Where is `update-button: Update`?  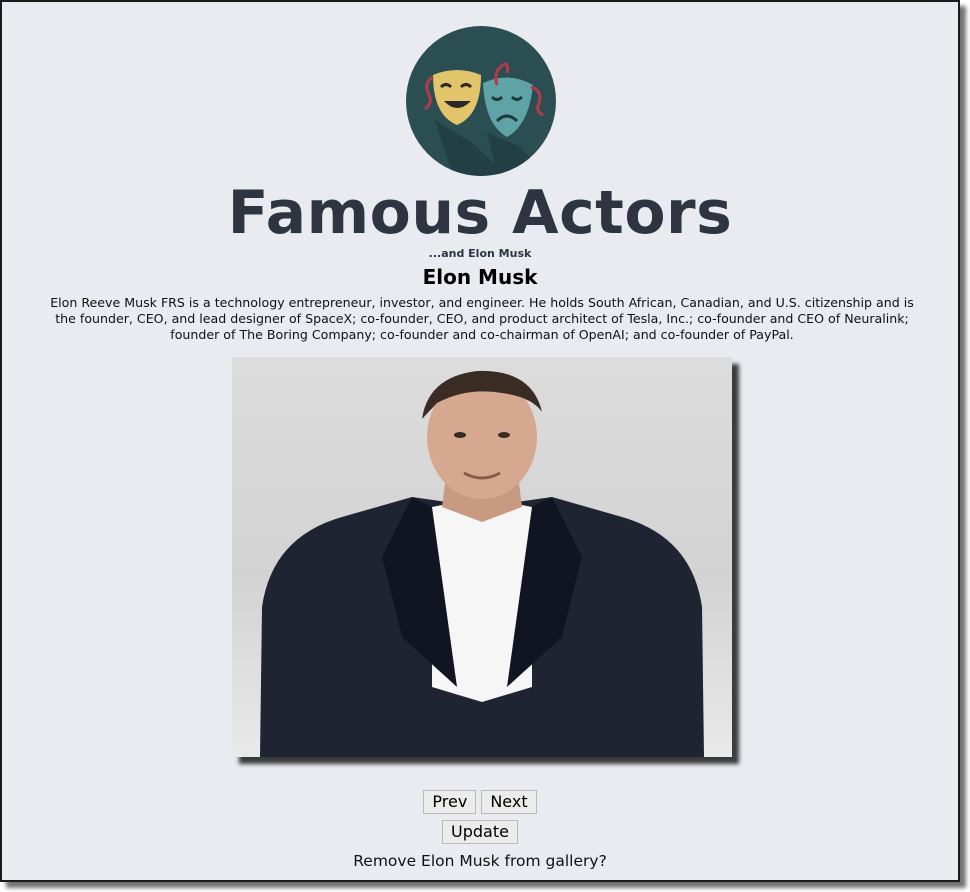
update-button: Update is located at coordinates (480, 832).